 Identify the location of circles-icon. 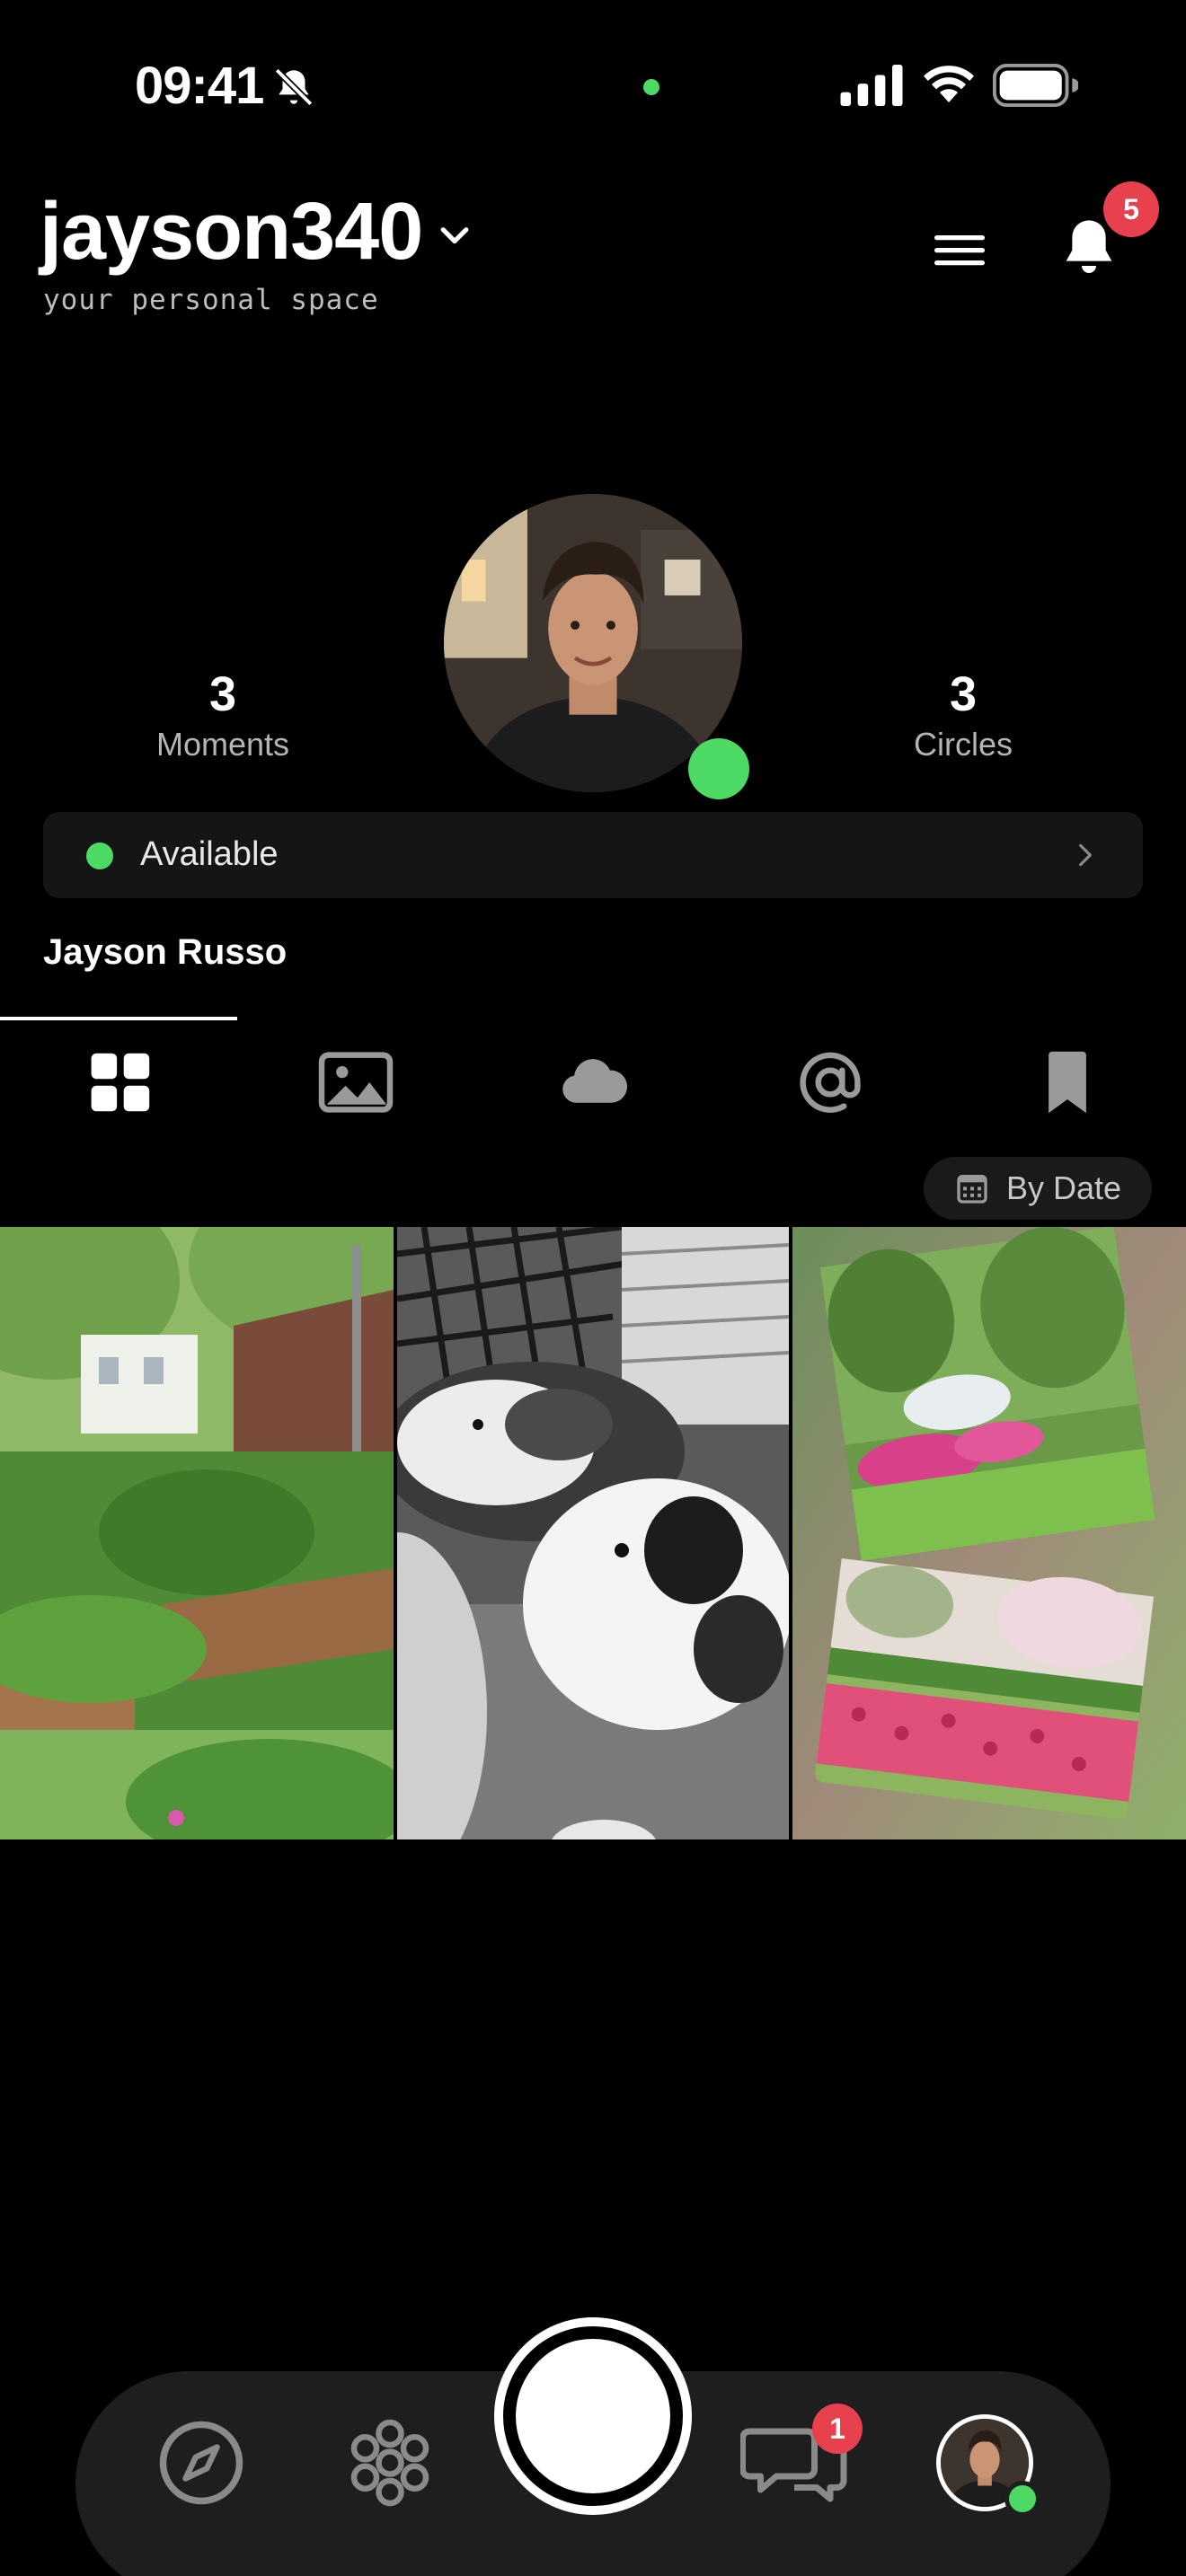
(389, 2463).